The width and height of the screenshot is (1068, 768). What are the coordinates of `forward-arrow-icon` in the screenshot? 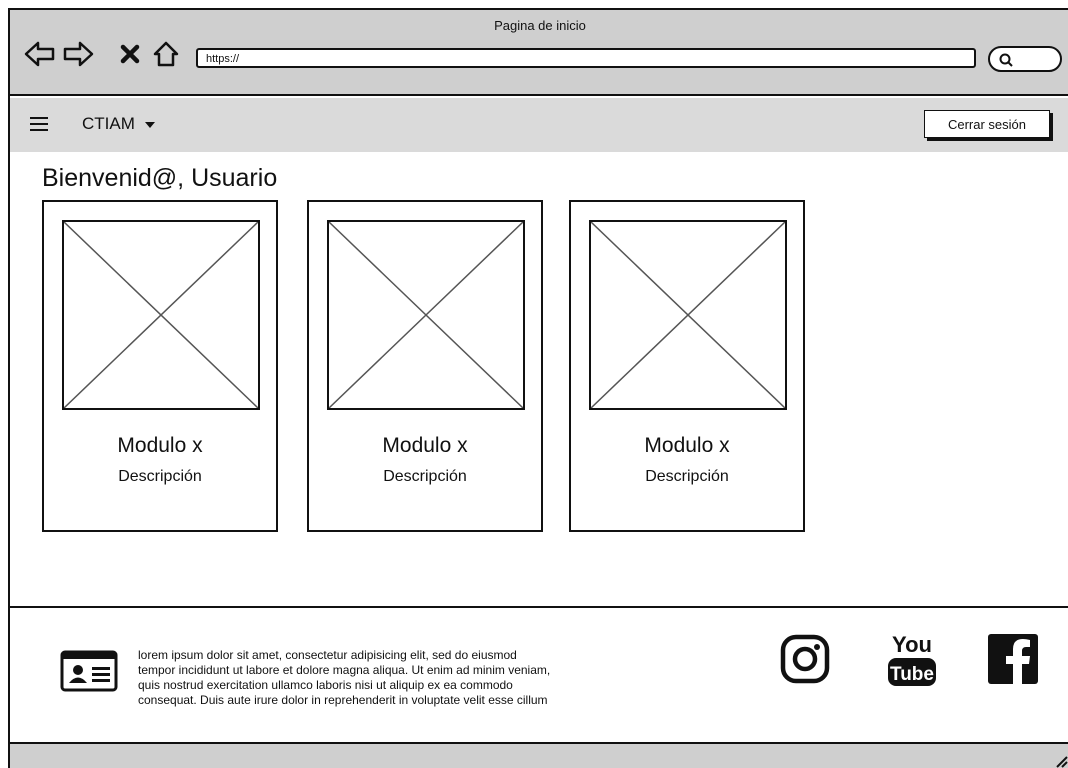 It's located at (78, 54).